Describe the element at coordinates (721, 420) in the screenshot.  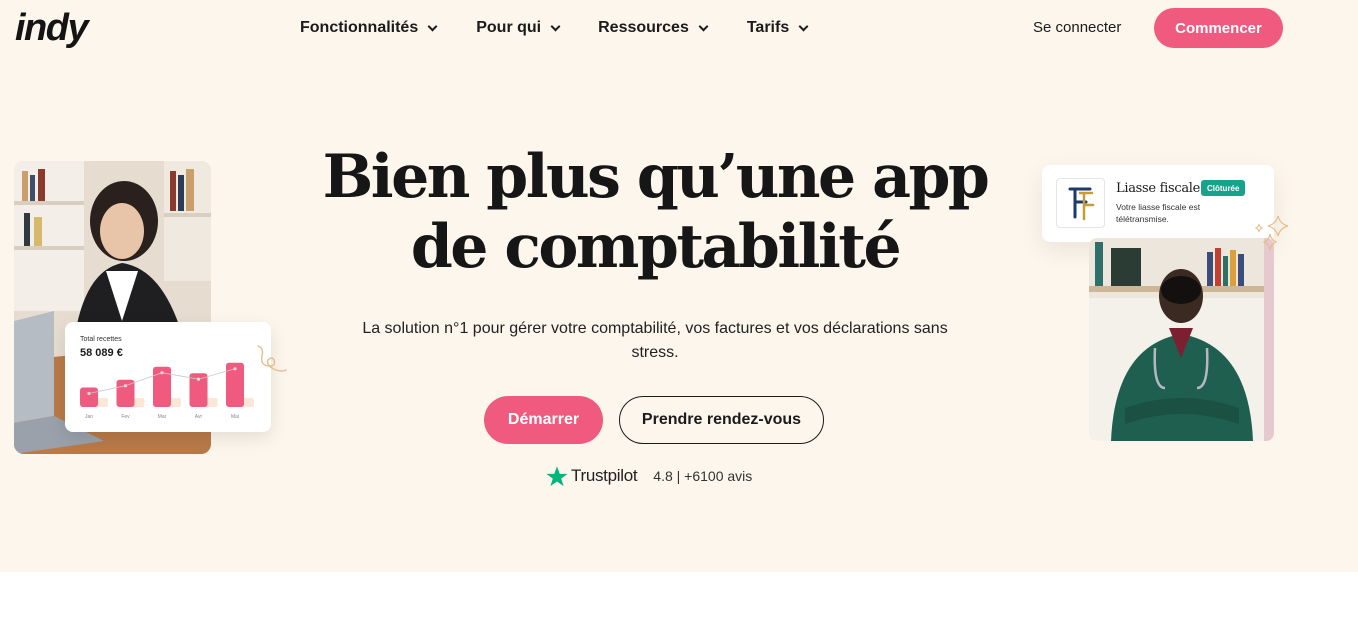
I see `prendre-rendez-vous-button: Prendre rendez-vous` at that location.